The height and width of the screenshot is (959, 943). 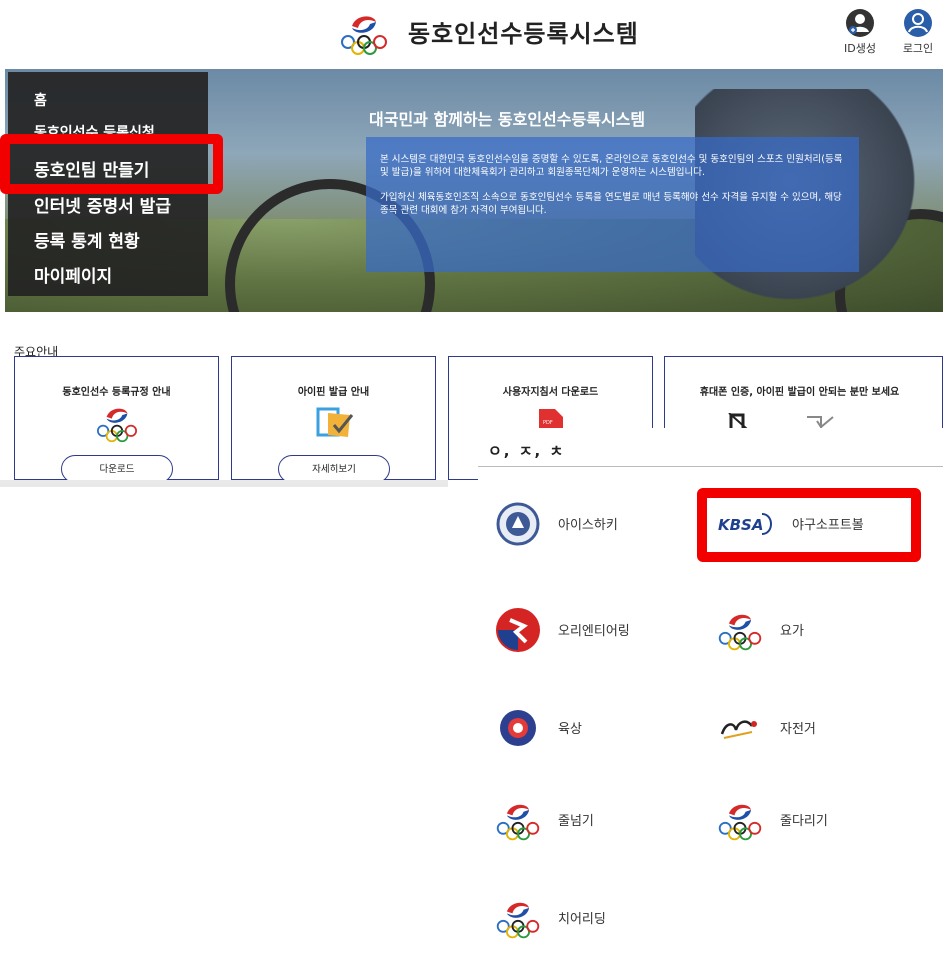 I want to click on nav-item-home: 홈, so click(x=40, y=100).